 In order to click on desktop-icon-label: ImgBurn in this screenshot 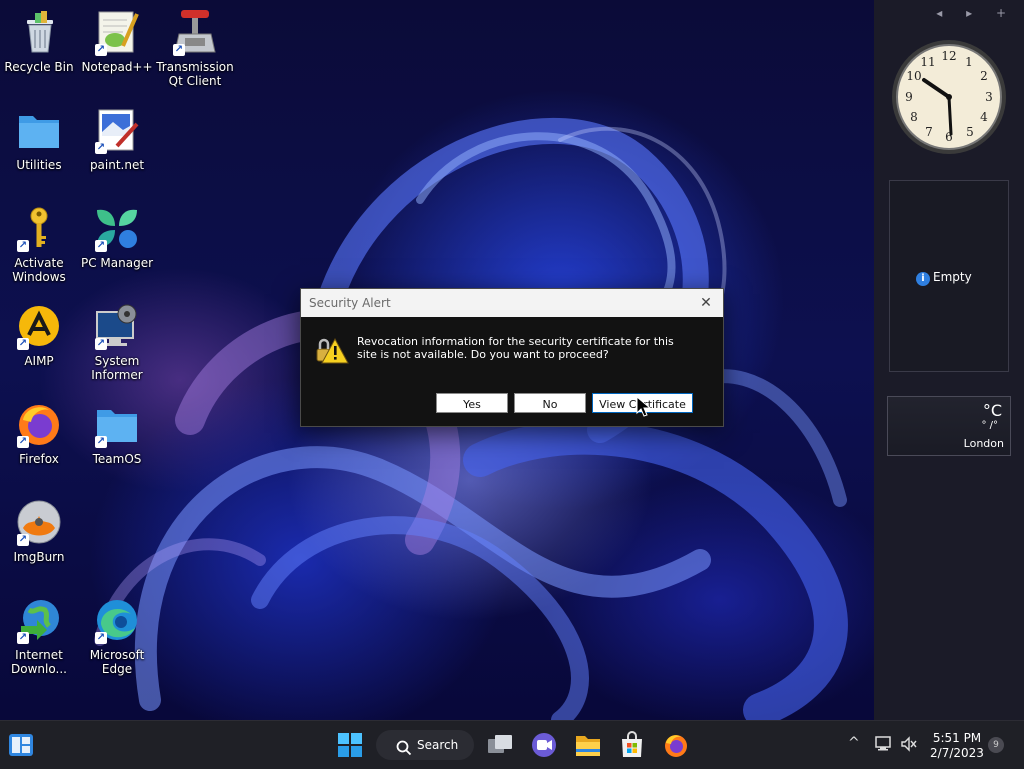, I will do `click(39, 557)`.